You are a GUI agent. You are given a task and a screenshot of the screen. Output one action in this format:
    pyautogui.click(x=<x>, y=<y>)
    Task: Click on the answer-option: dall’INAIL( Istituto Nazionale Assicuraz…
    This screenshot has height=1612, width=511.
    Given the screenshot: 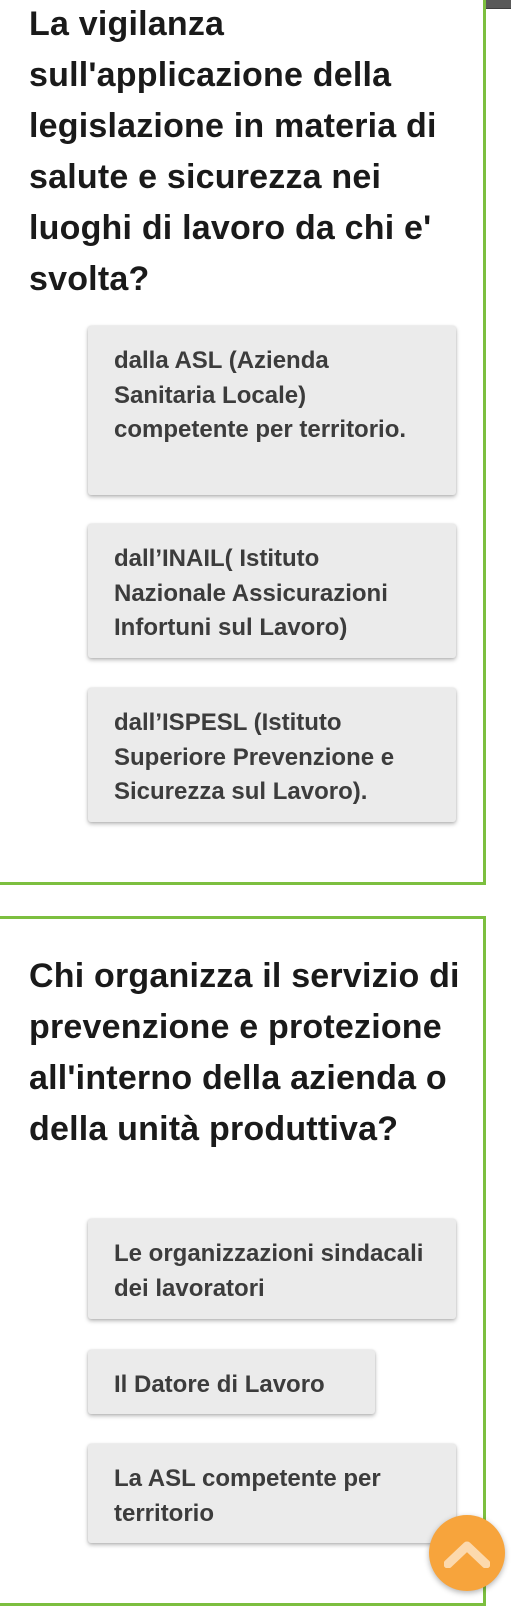 What is the action you would take?
    pyautogui.click(x=272, y=591)
    